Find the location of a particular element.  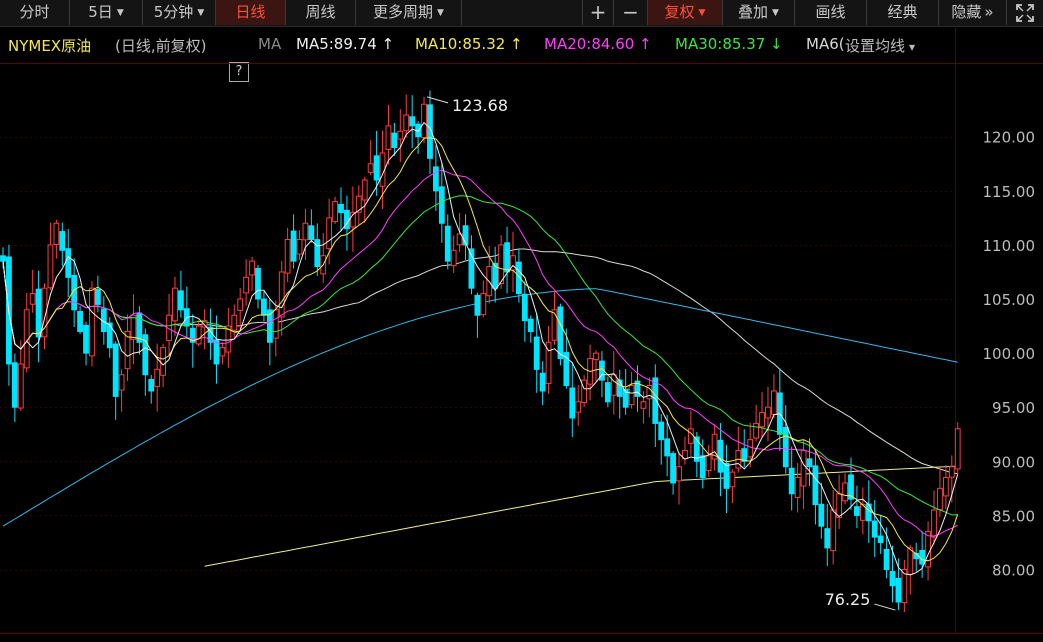

y-tick-label: 95.00 is located at coordinates (1013, 408).